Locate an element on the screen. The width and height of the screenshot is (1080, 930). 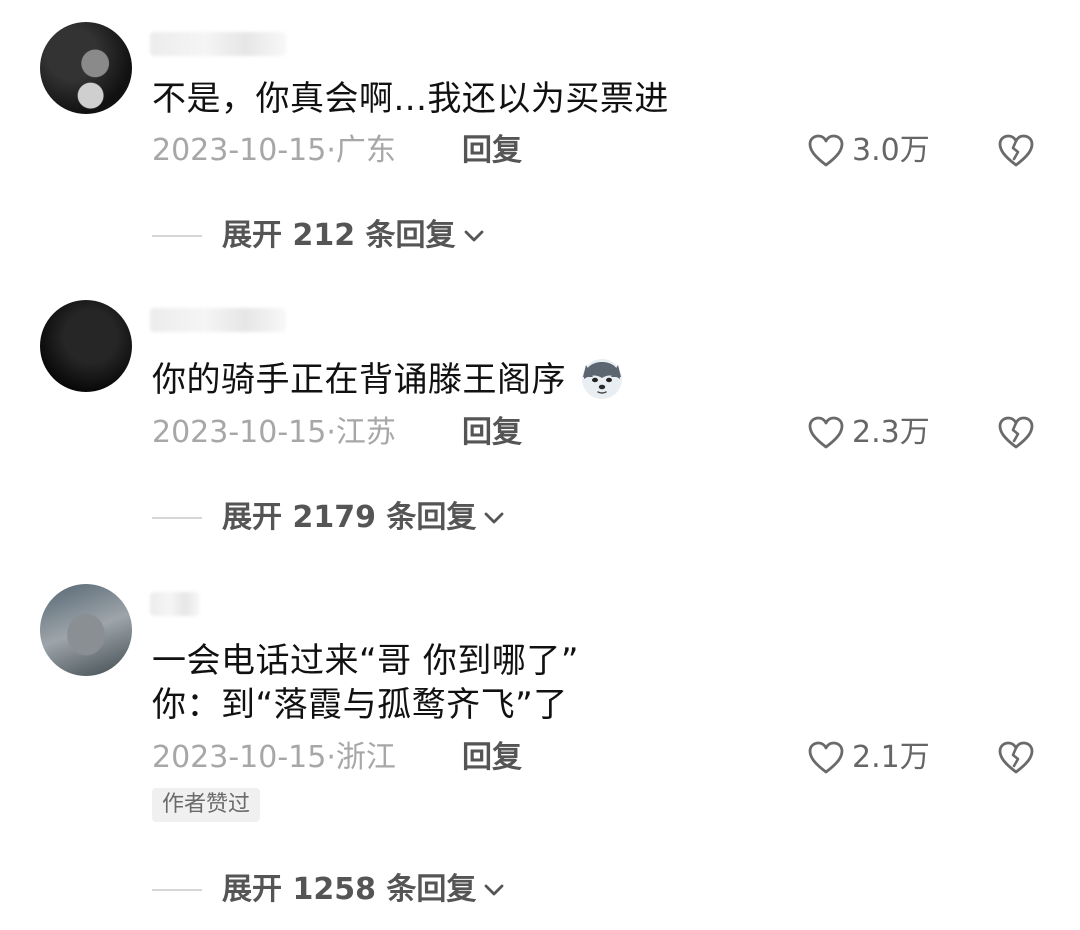
comment-meta: 2023-10-15·浙江 is located at coordinates (274, 758).